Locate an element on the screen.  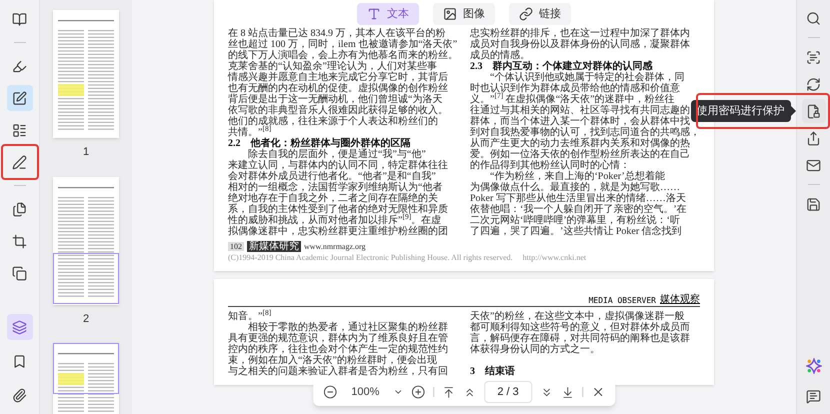
text-line: 在 8 站点击量已达 834.9 万，其本人在该平台的粉 is located at coordinates (337, 33).